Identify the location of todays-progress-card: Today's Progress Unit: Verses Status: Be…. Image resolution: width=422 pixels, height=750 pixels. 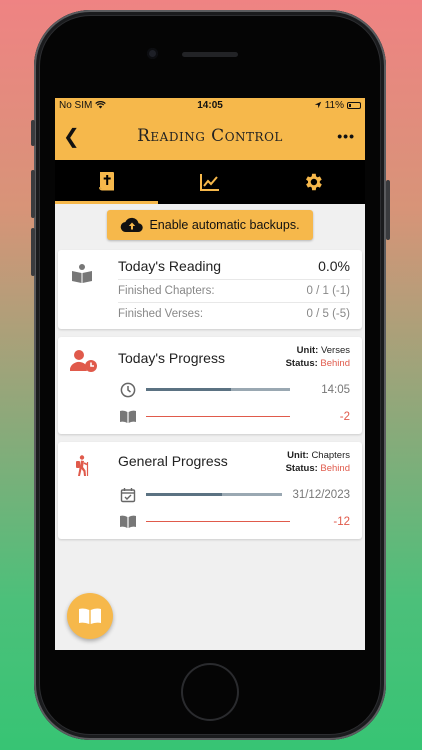
(210, 385).